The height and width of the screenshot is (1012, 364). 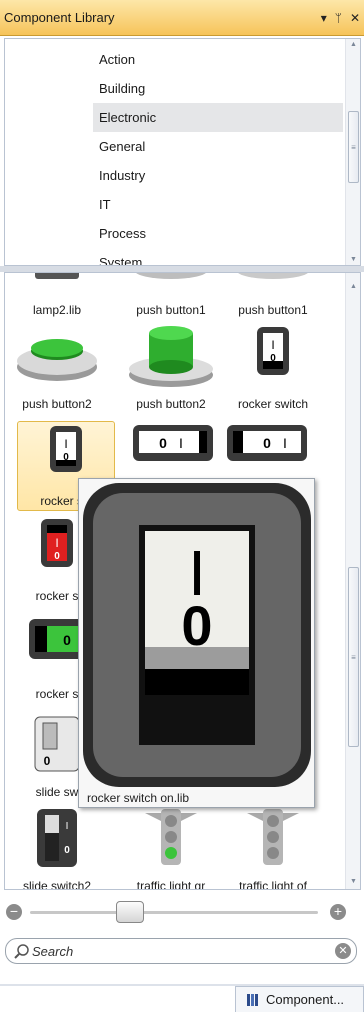 I want to click on category-scroll-thumb: ≡, so click(x=353, y=147).